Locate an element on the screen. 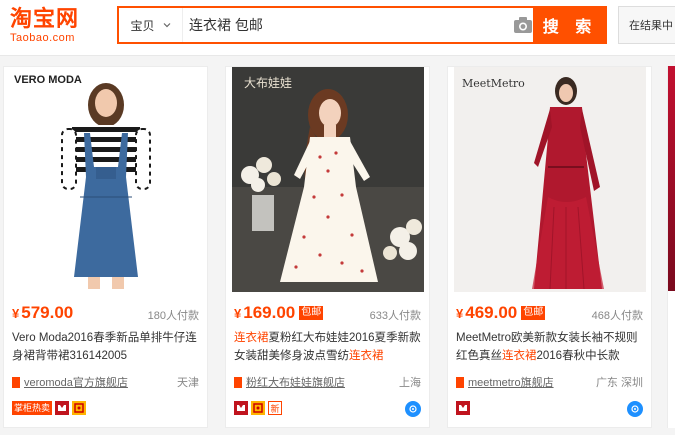 This screenshot has width=675, height=435. shop-link: 粉红大布娃娃旗舰店 is located at coordinates (289, 382).